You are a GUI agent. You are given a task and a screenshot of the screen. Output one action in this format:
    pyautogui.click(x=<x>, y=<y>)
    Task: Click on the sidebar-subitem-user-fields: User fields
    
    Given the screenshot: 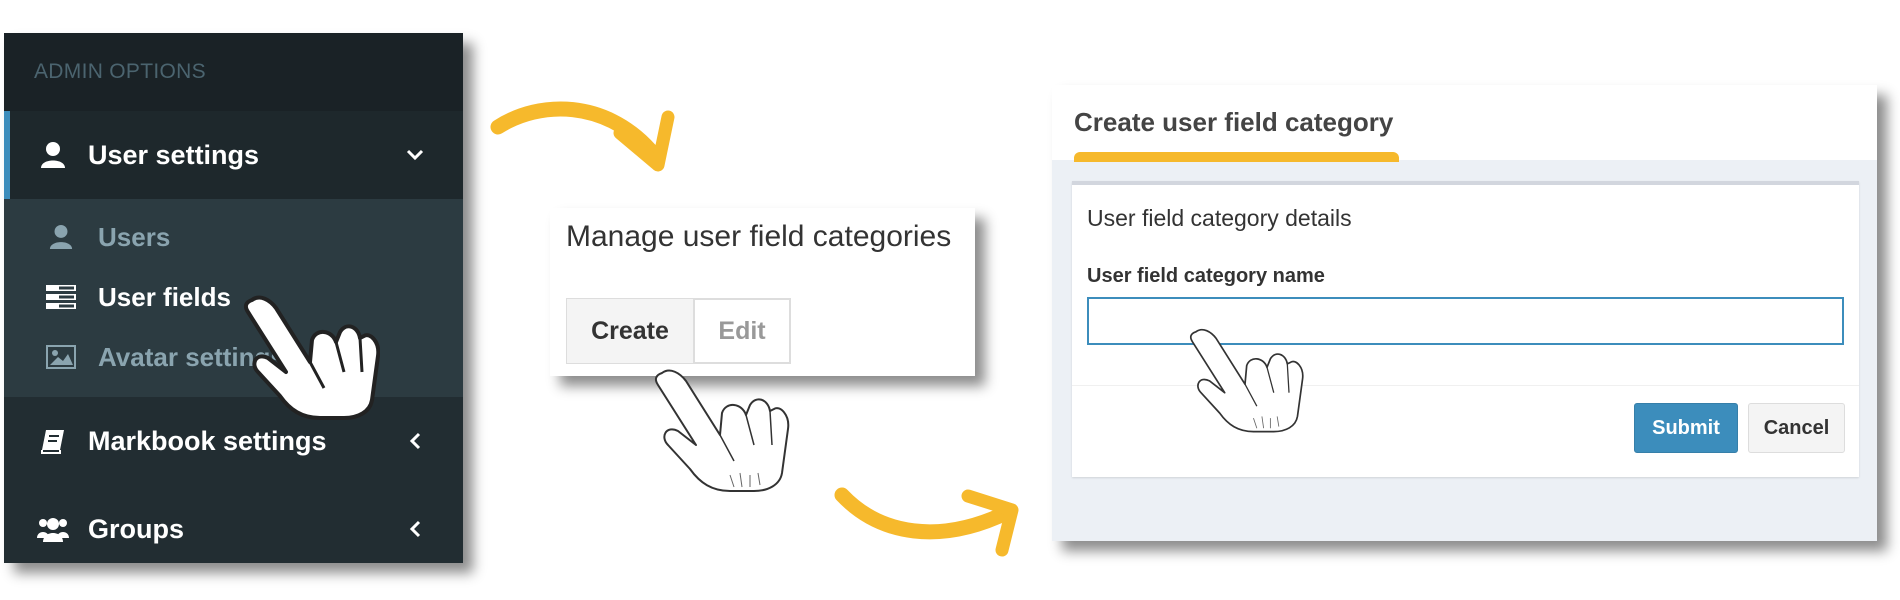 What is the action you would take?
    pyautogui.click(x=233, y=297)
    